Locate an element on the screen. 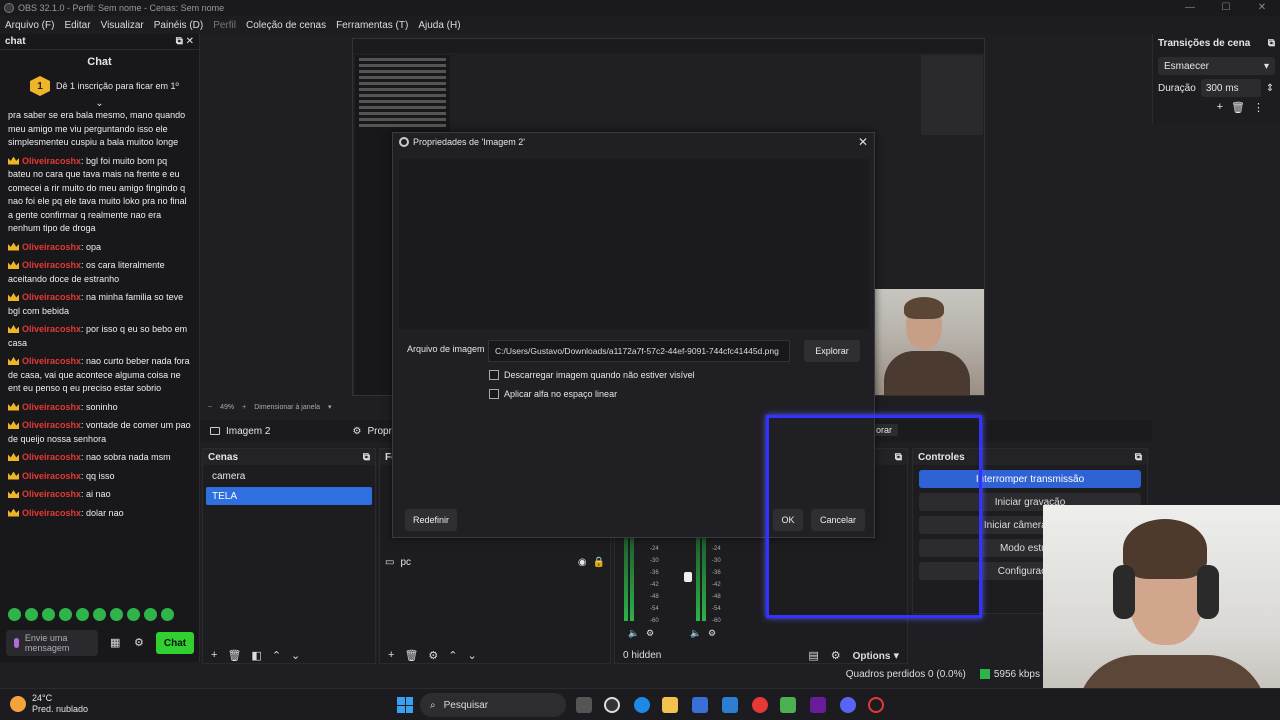 This screenshot has height=720, width=1280. eye-icon: ◉ is located at coordinates (582, 562).